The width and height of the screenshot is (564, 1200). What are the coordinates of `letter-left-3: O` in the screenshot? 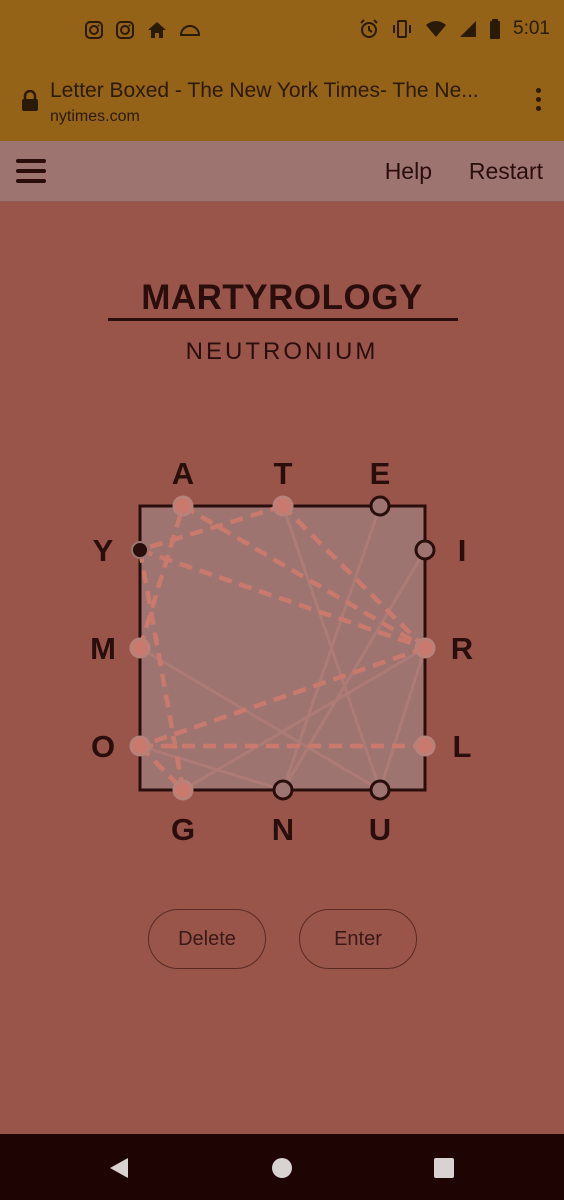 It's located at (103, 746).